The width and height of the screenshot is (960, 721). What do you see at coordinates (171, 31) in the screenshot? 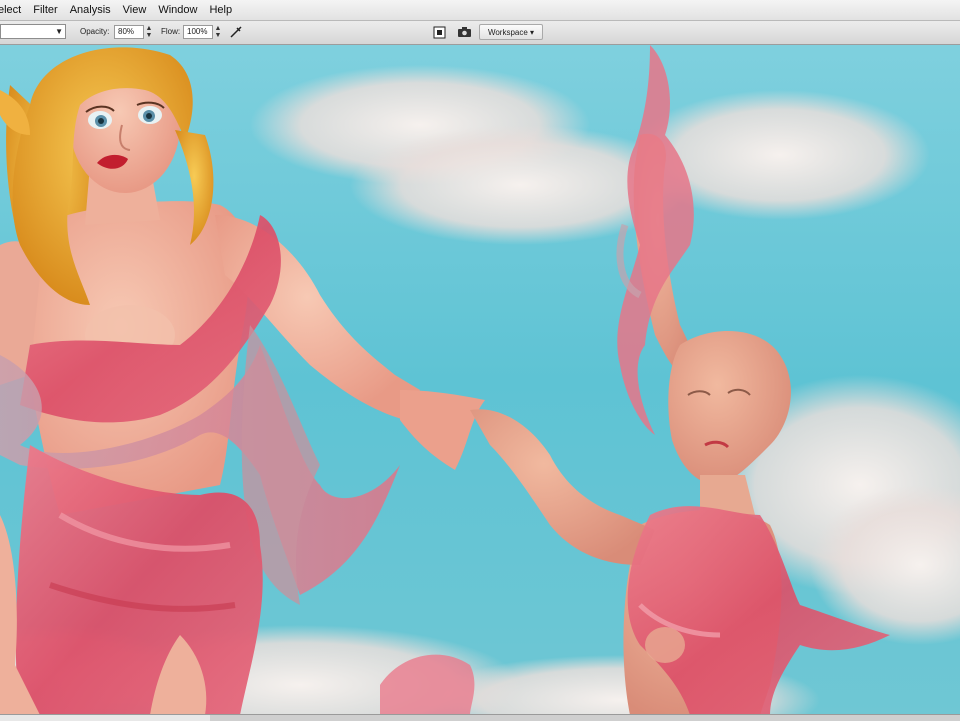
I see `flow-label: Flow:` at bounding box center [171, 31].